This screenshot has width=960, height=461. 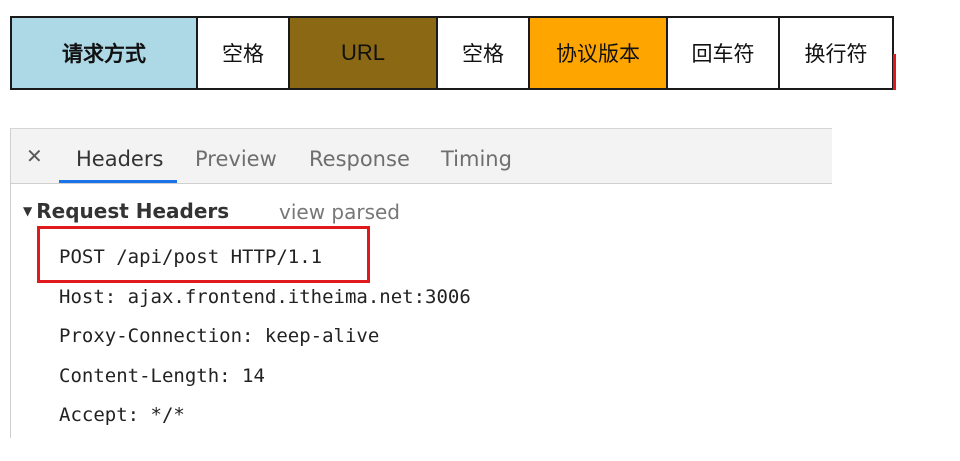 I want to click on section-title: Request Headers, so click(x=133, y=211).